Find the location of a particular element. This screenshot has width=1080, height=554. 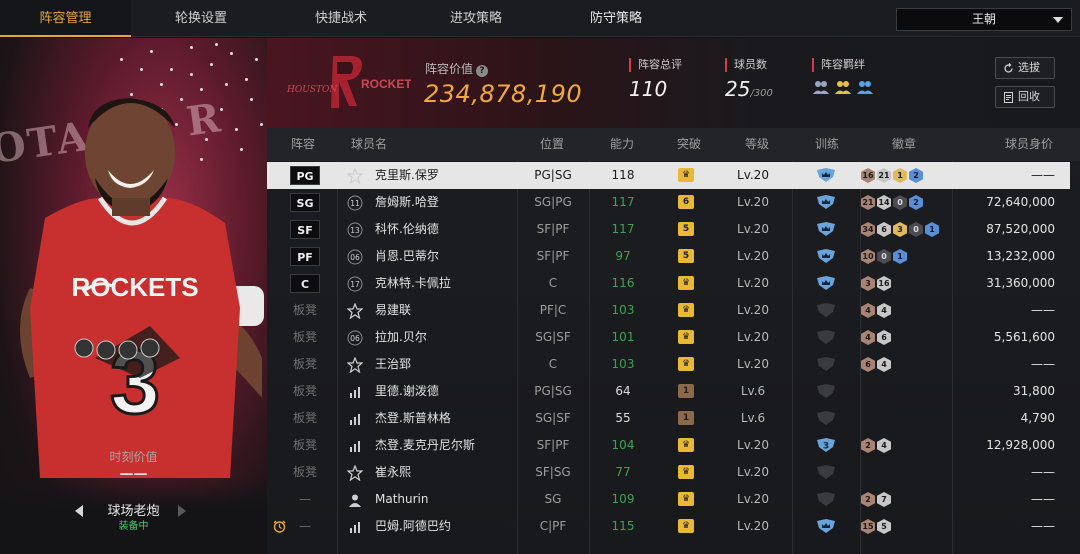

lineup-slot: PF is located at coordinates (305, 256).